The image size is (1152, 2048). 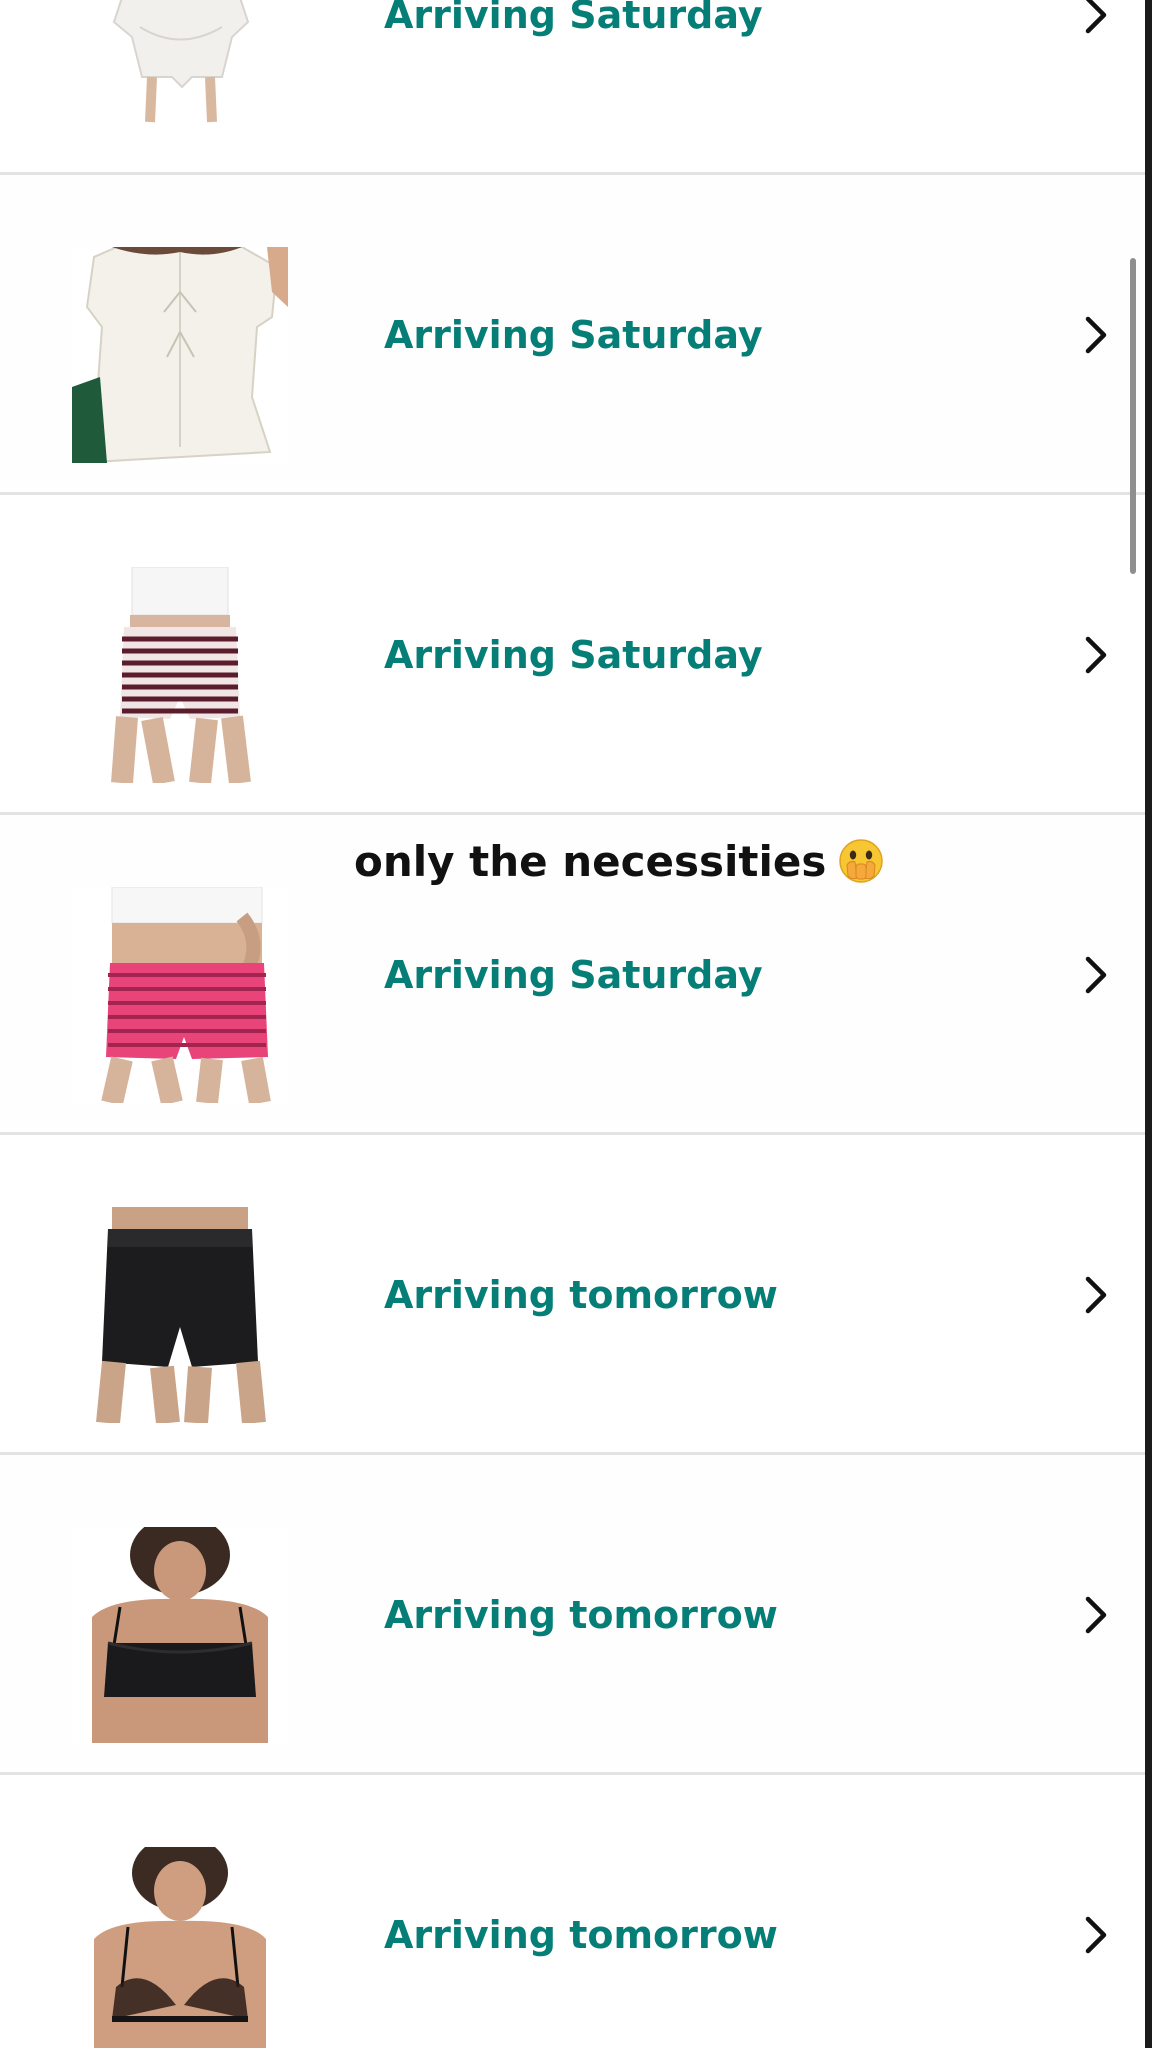 What do you see at coordinates (1133, 416) in the screenshot?
I see `scrollbar` at bounding box center [1133, 416].